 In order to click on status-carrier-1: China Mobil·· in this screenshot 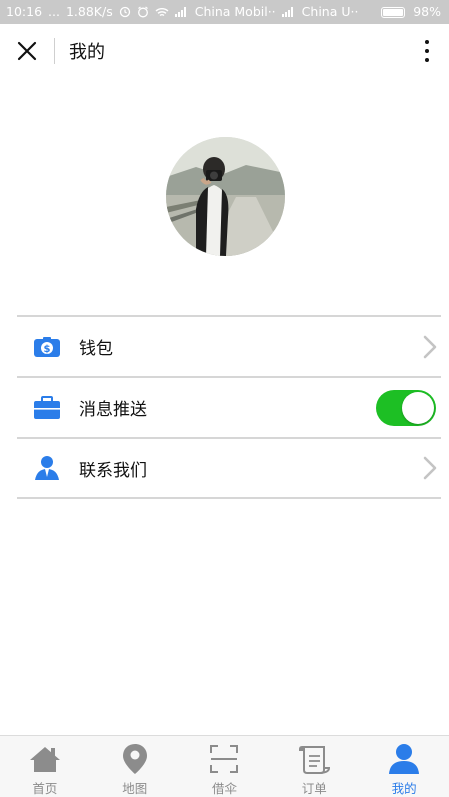, I will do `click(235, 11)`.